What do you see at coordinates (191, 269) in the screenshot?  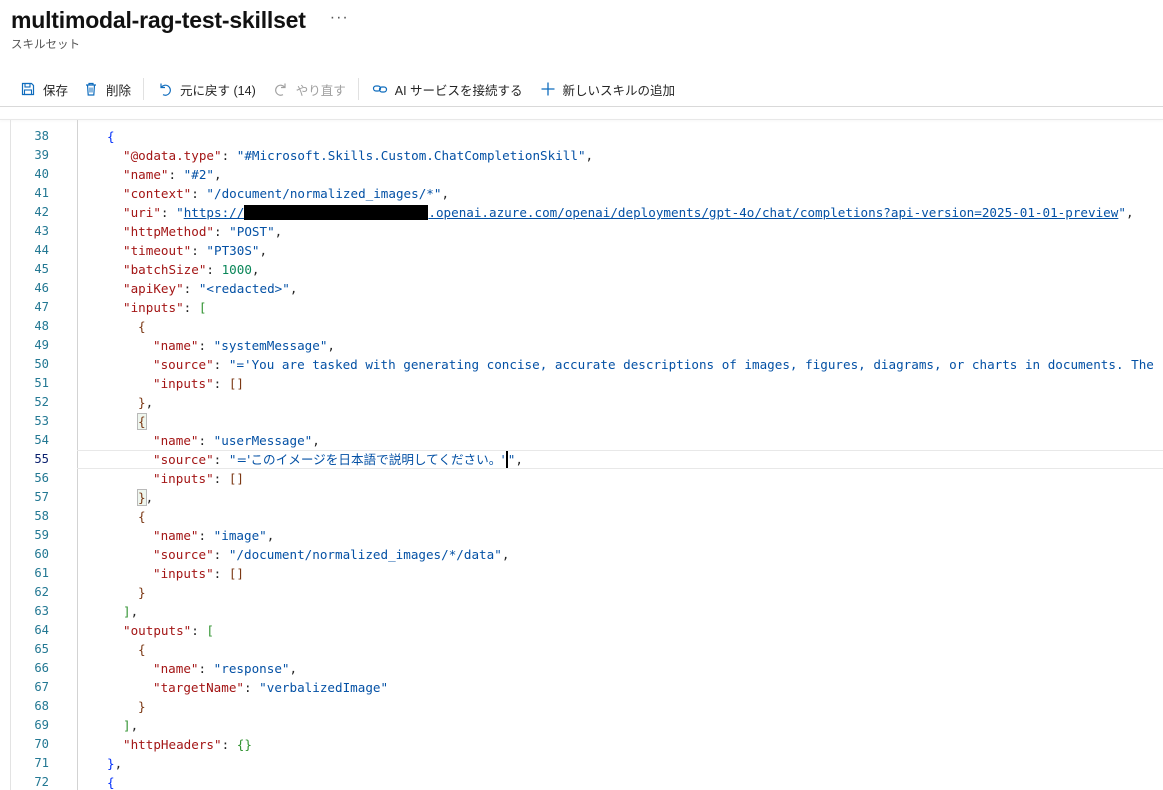 I see `code-text: "batchSize": 1000,` at bounding box center [191, 269].